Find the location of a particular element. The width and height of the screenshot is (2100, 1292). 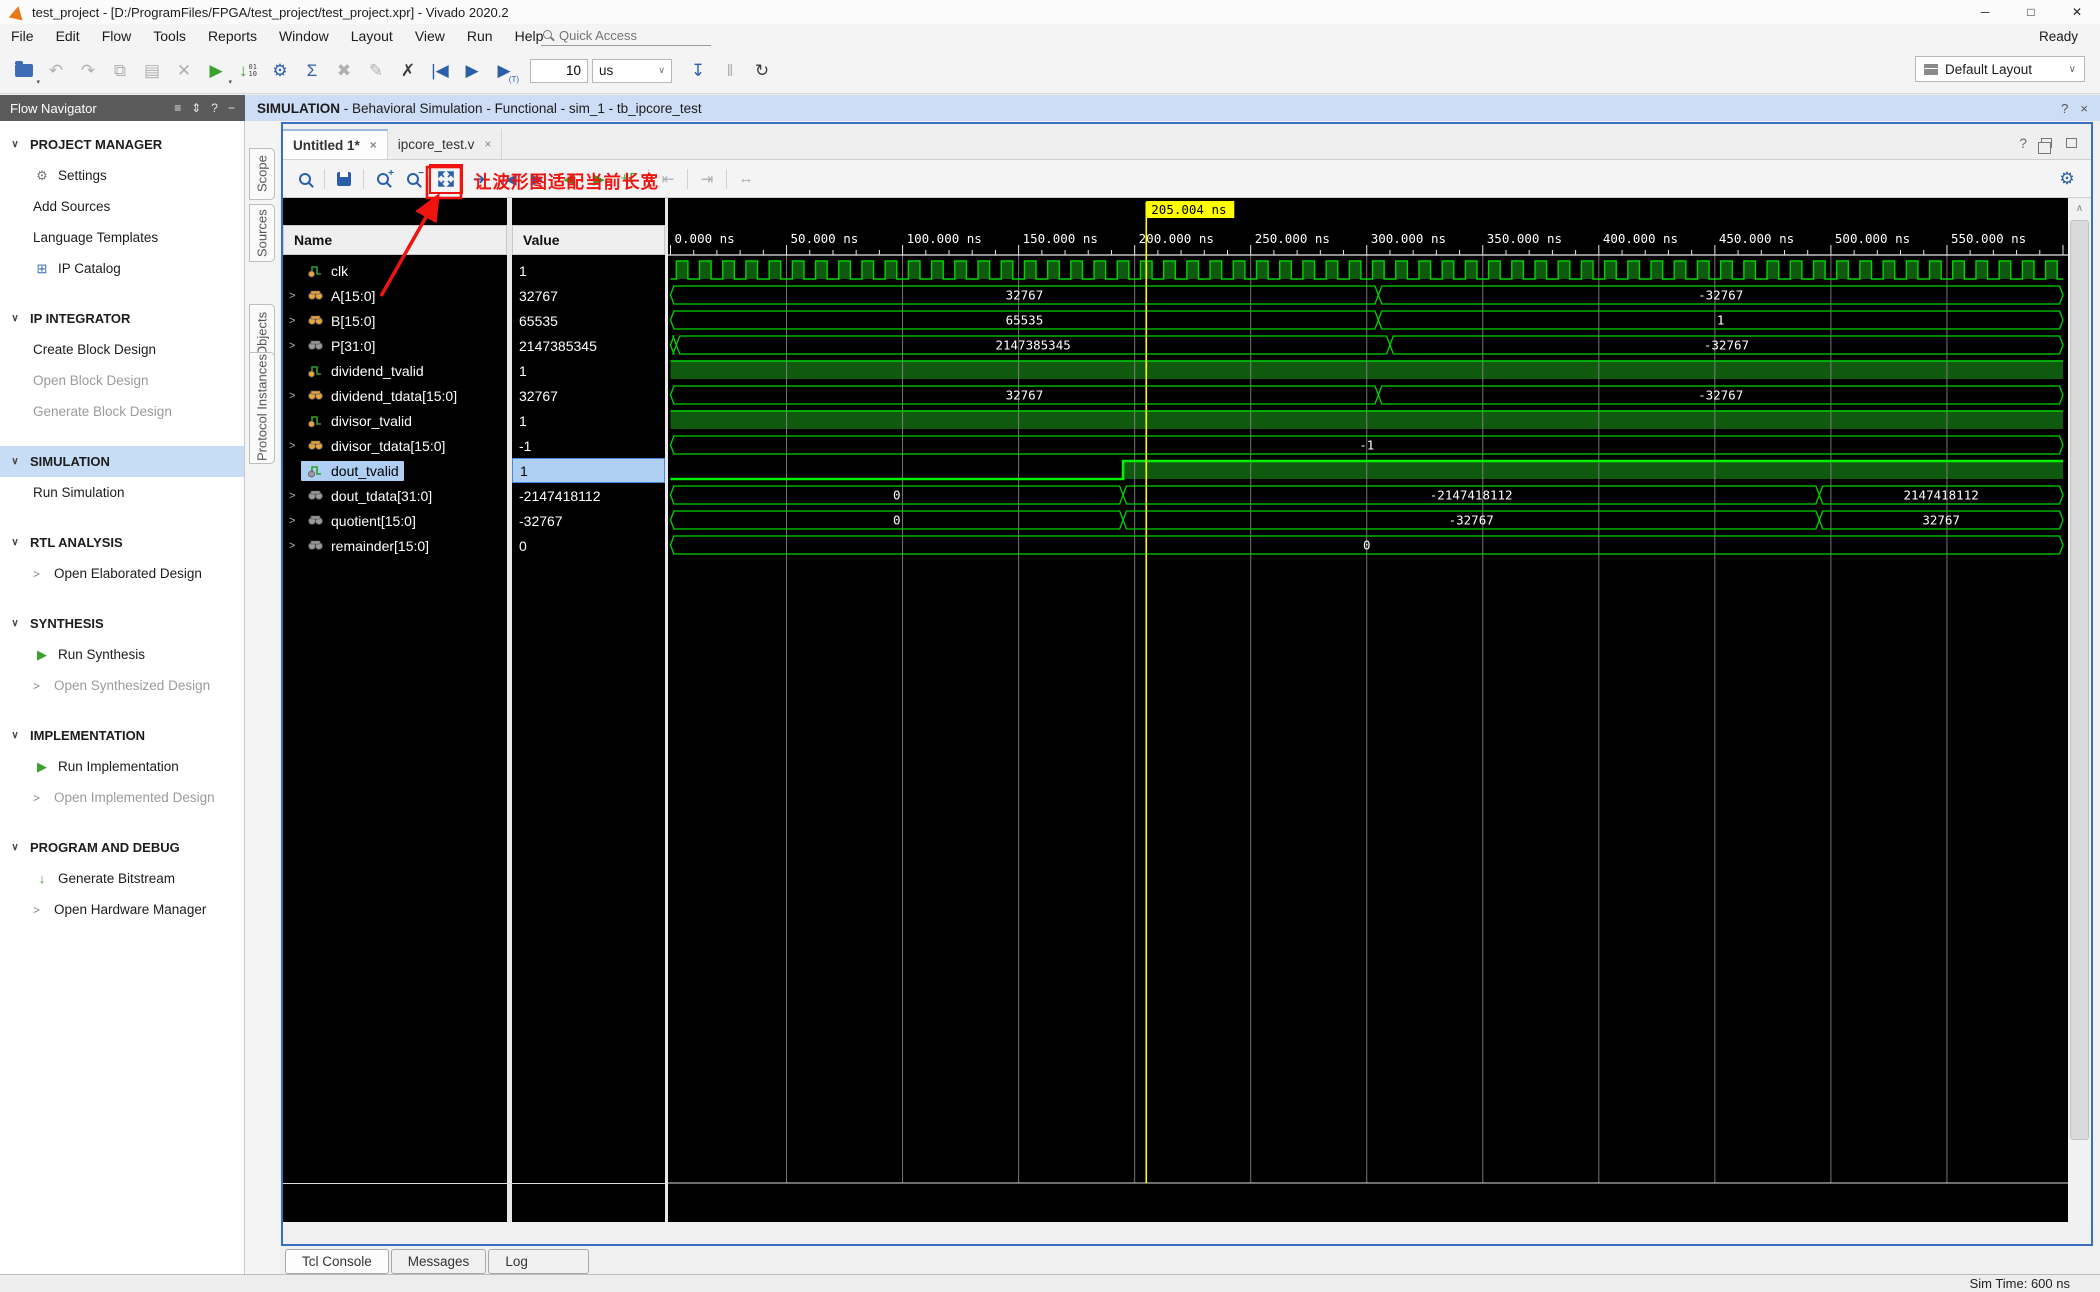

help-icon: ? is located at coordinates (214, 108).